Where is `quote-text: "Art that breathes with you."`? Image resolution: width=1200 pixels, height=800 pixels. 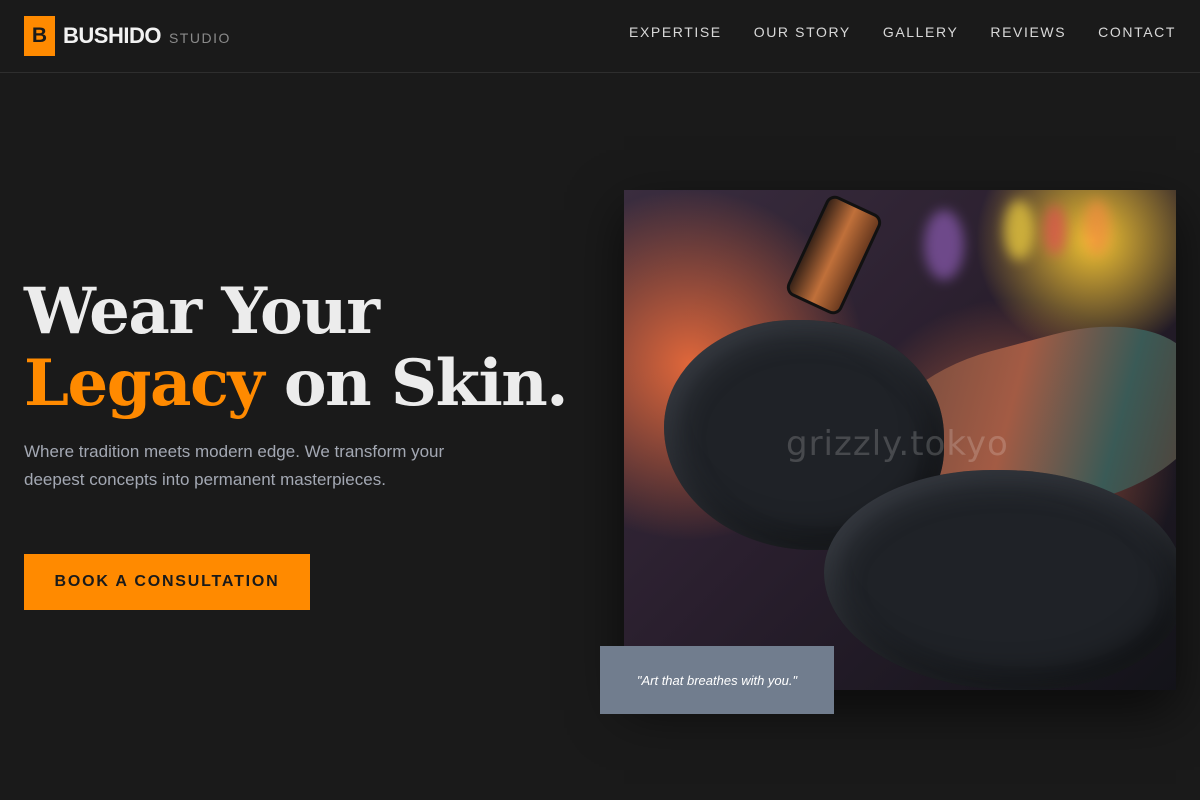 quote-text: "Art that breathes with you." is located at coordinates (717, 680).